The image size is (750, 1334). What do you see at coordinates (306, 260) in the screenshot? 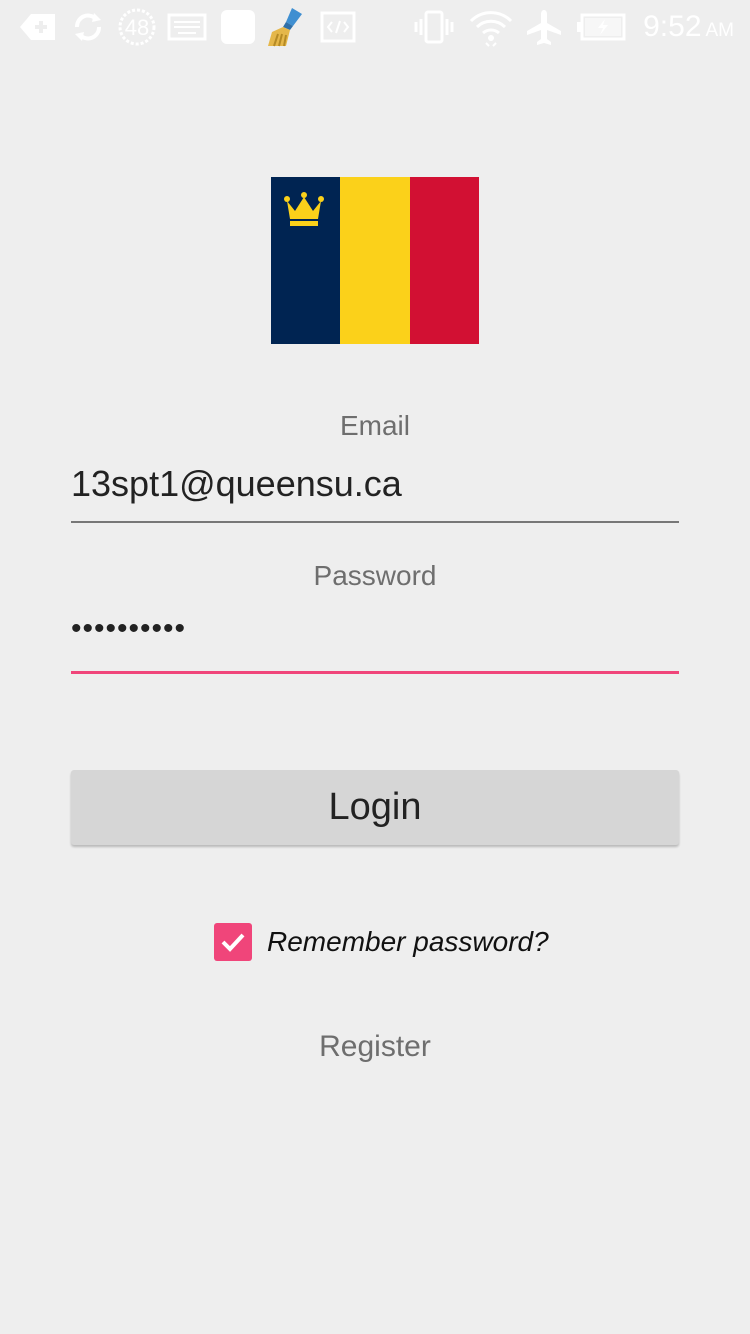
I see `logo-stripe-blue` at bounding box center [306, 260].